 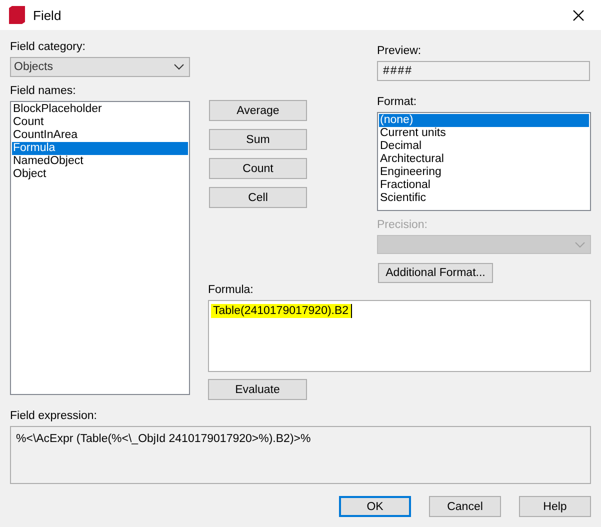 What do you see at coordinates (375, 506) in the screenshot?
I see `dialog-button: OK` at bounding box center [375, 506].